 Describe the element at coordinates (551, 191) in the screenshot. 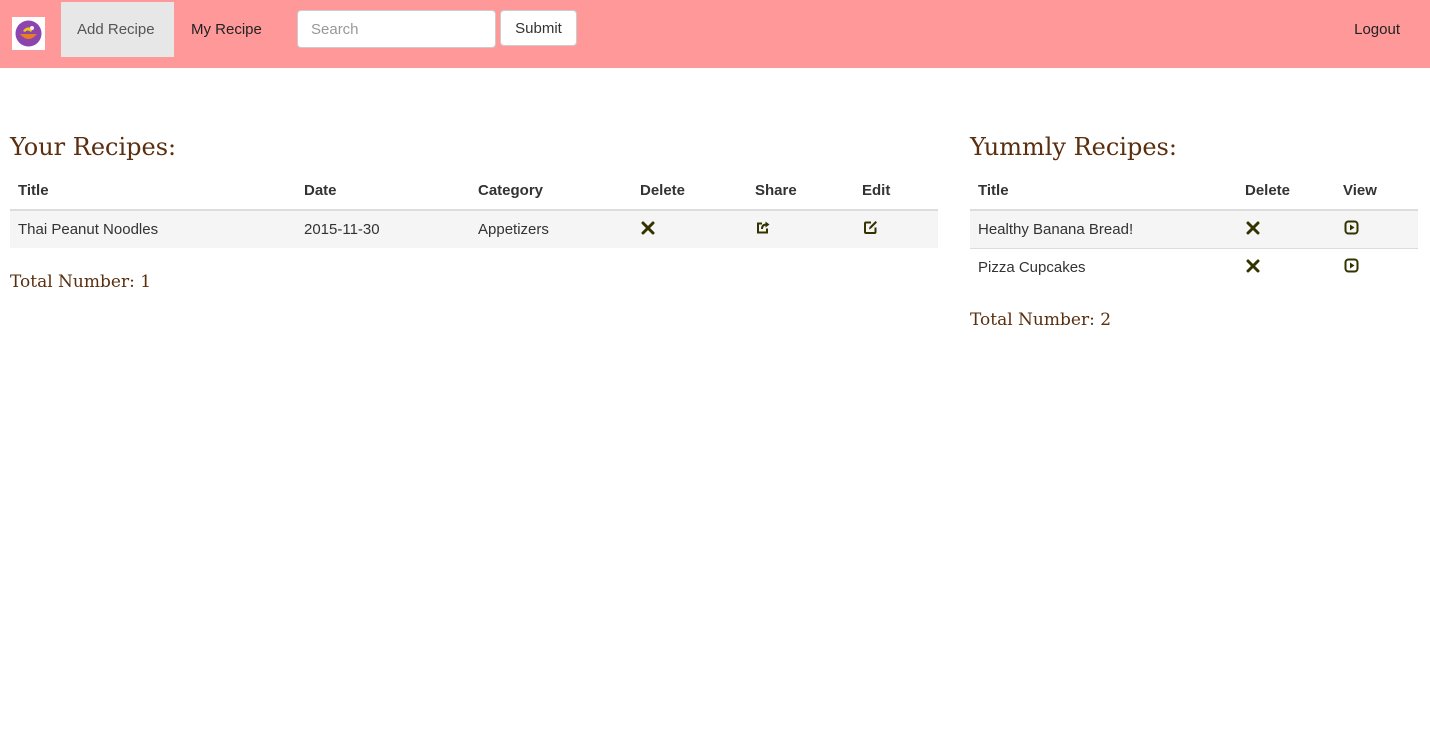

I see `column-header-category: Category` at that location.